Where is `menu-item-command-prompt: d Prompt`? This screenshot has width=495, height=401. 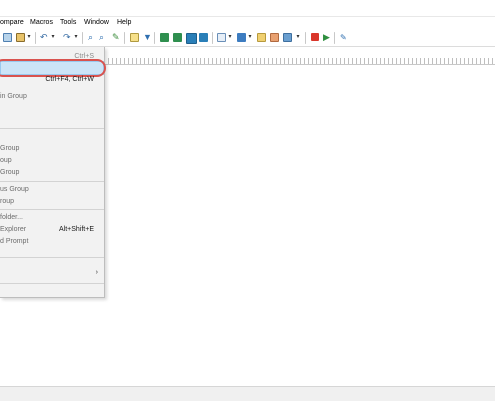
menu-item-command-prompt: d Prompt is located at coordinates (52, 242).